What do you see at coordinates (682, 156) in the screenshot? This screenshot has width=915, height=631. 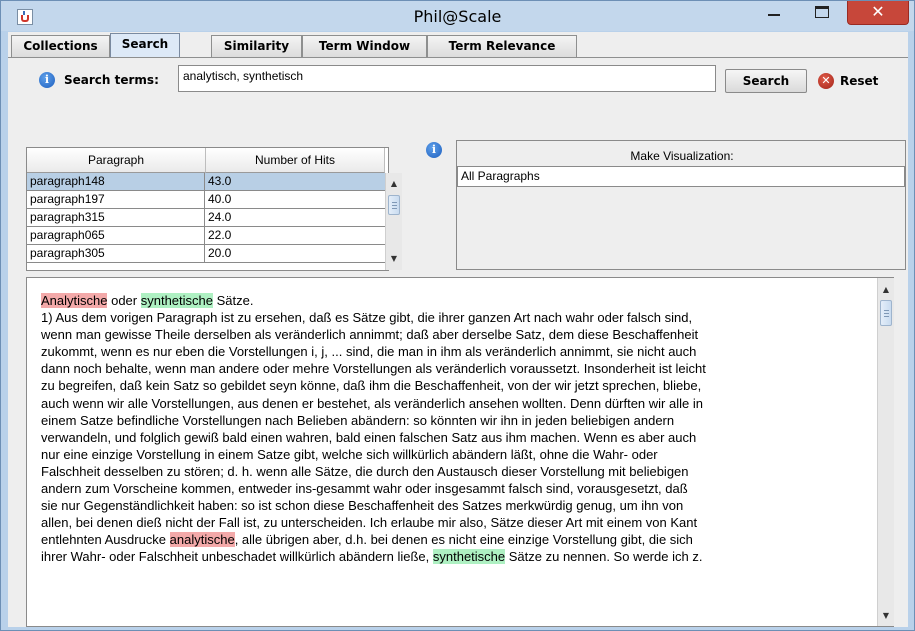 I see `visualization-title: Make Visualization:` at bounding box center [682, 156].